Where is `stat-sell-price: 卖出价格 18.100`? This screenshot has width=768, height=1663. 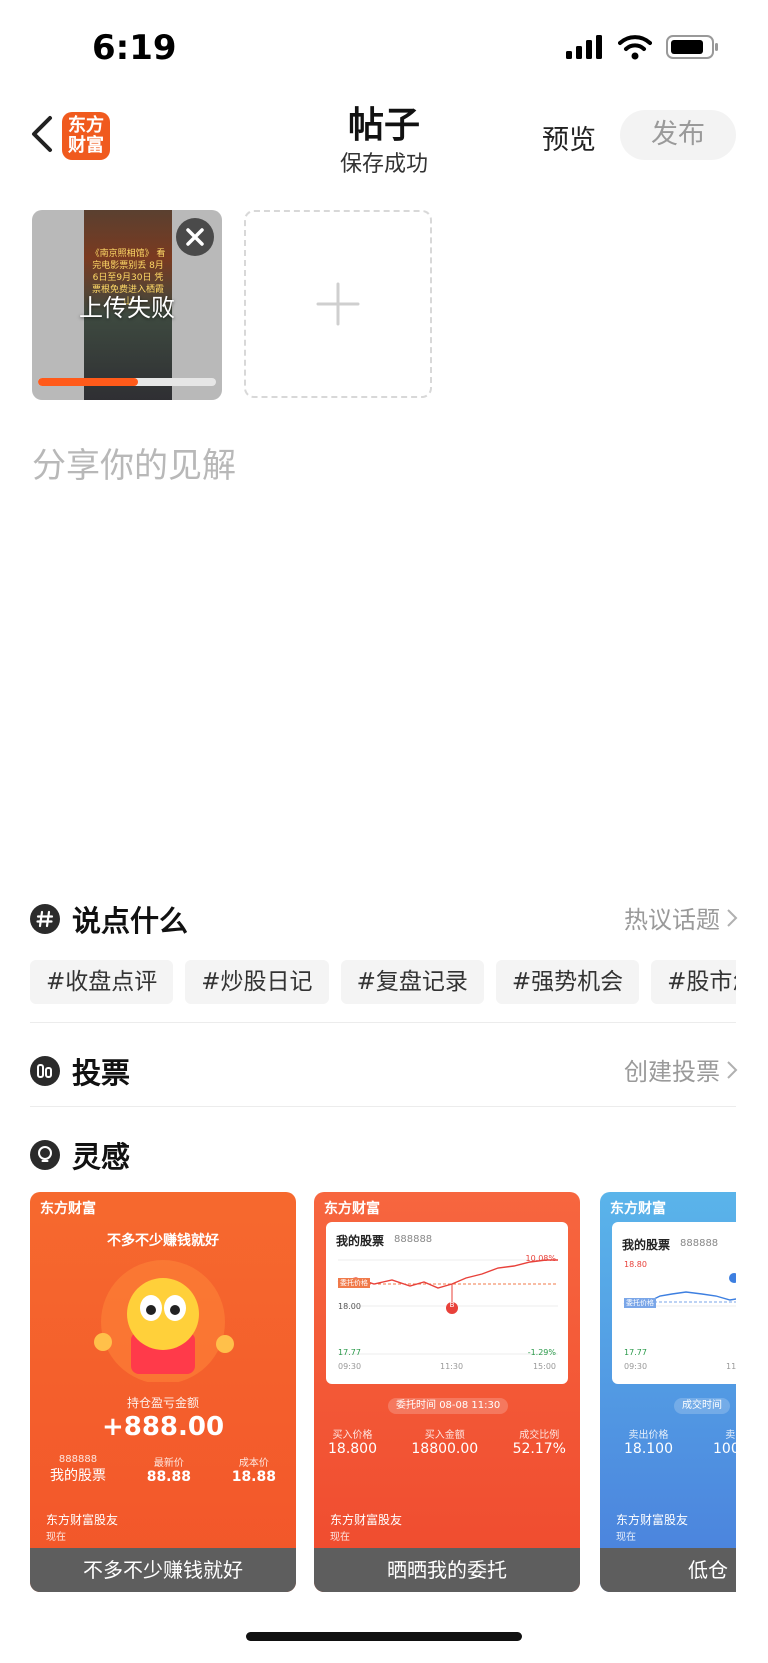 stat-sell-price: 卖出价格 18.100 is located at coordinates (648, 1441).